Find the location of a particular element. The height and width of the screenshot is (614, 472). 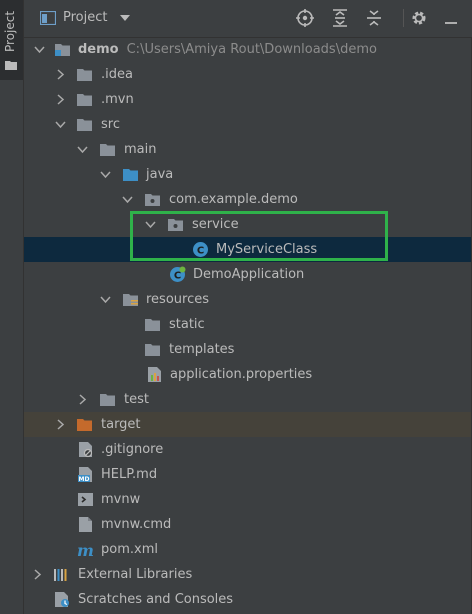

view-selector: Project is located at coordinates (85, 17).